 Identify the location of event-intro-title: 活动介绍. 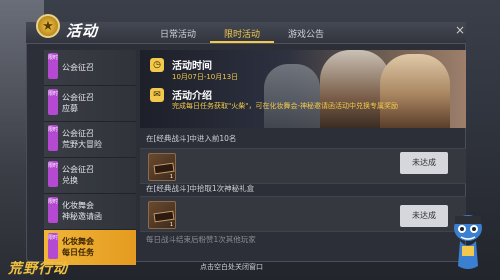
(192, 96).